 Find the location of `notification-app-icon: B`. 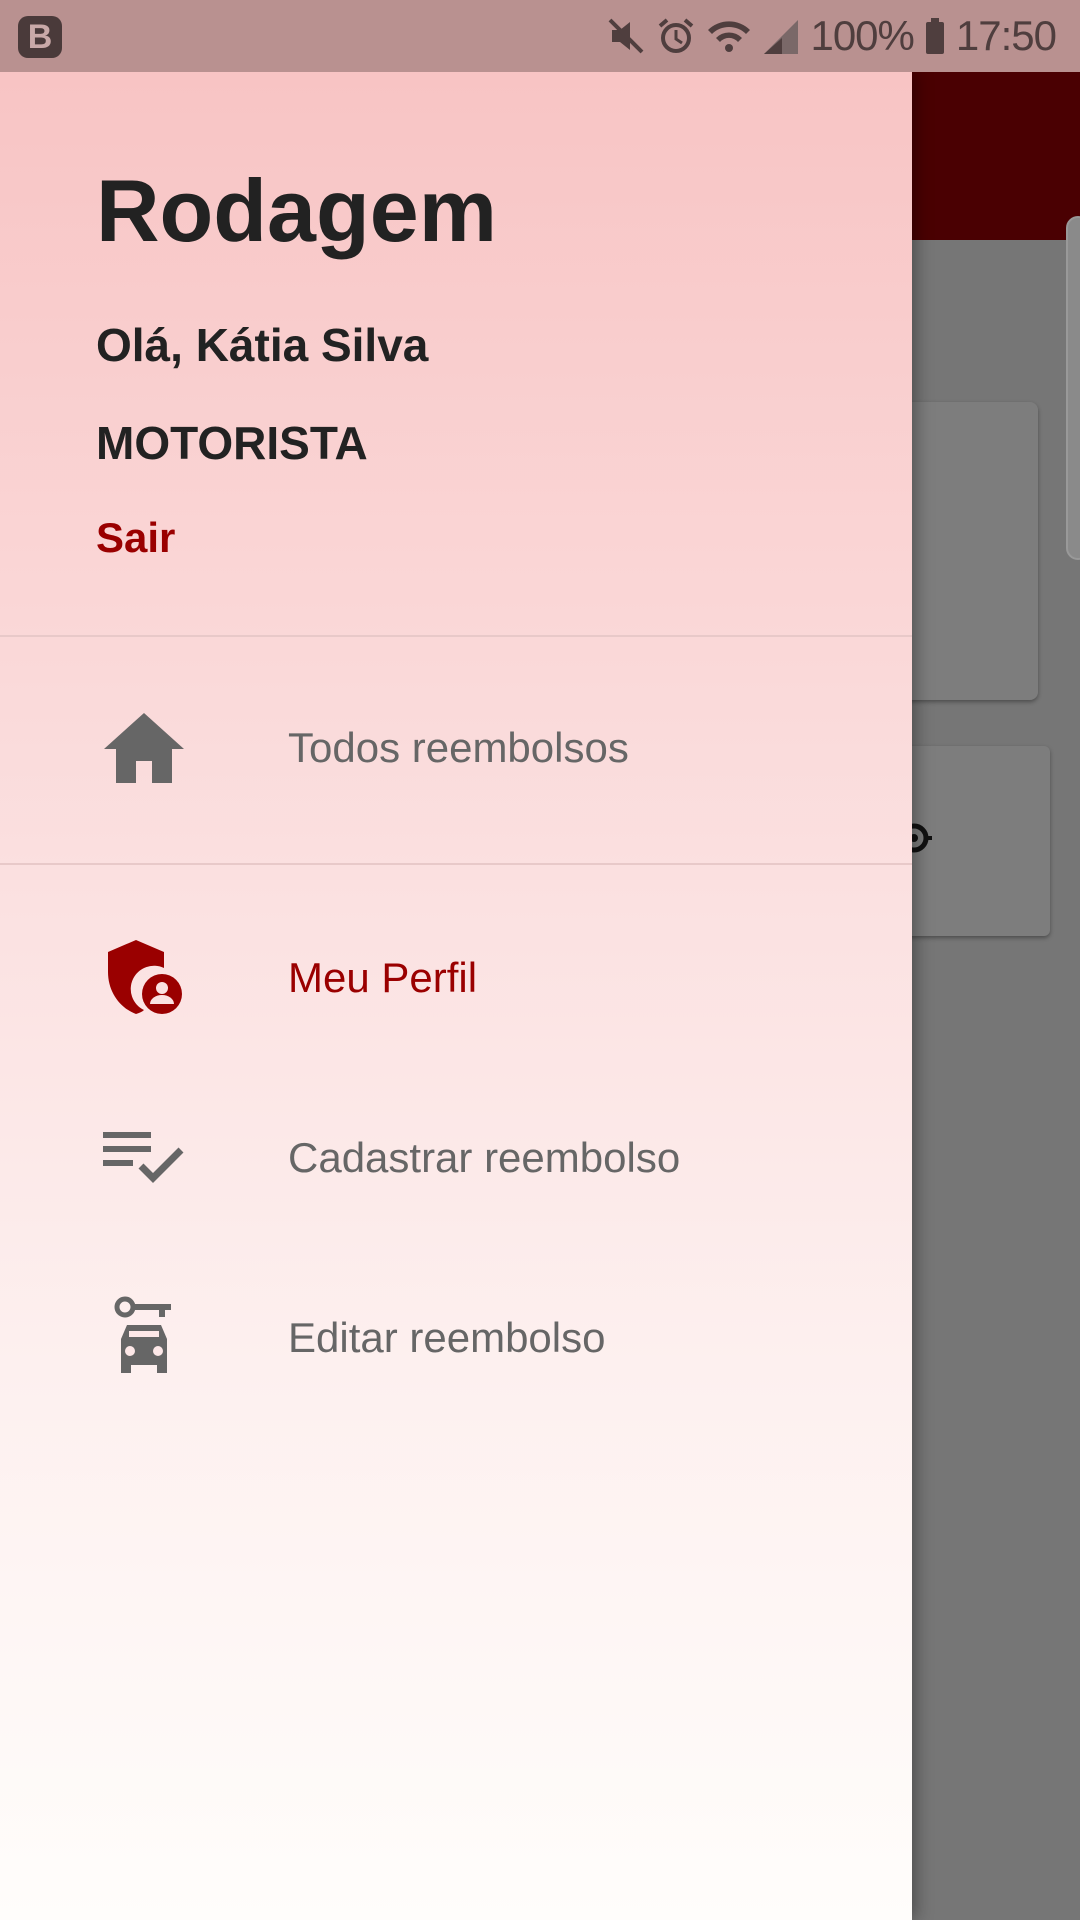

notification-app-icon: B is located at coordinates (40, 37).